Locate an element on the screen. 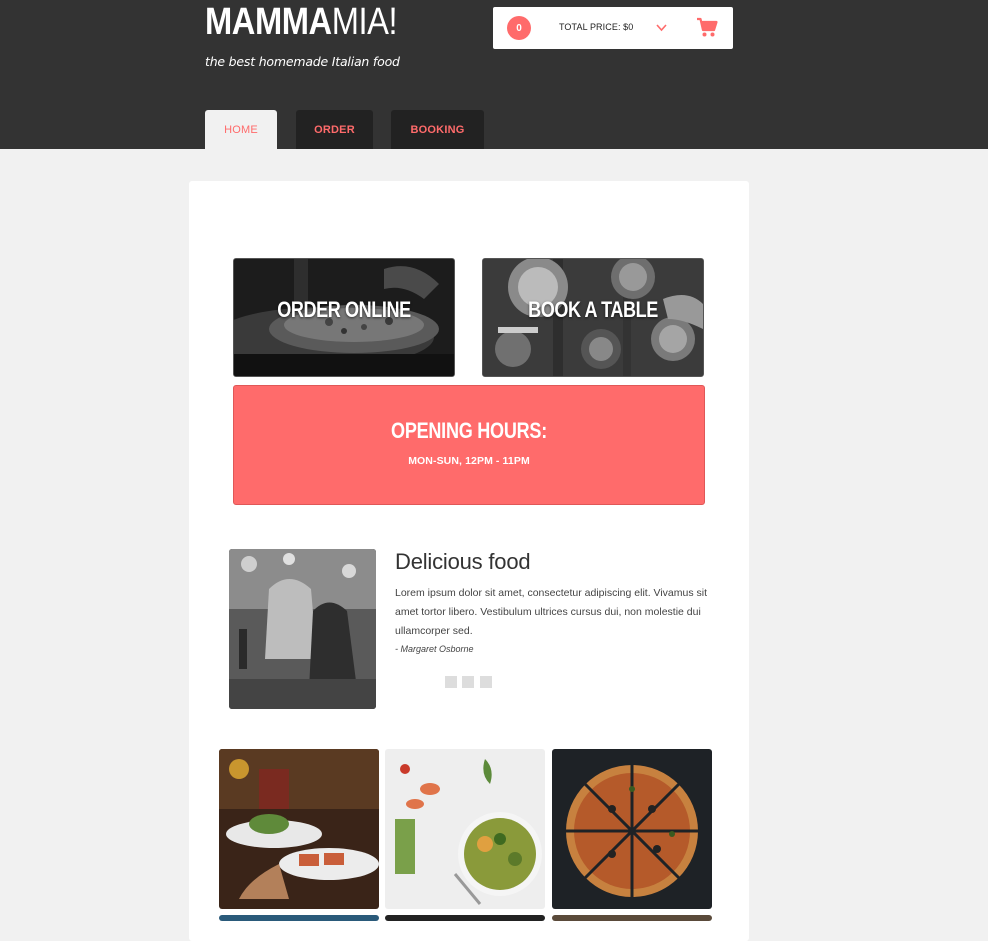 Image resolution: width=988 pixels, height=941 pixels. cart-total-price: TOTAL PRICE: $0 is located at coordinates (596, 27).